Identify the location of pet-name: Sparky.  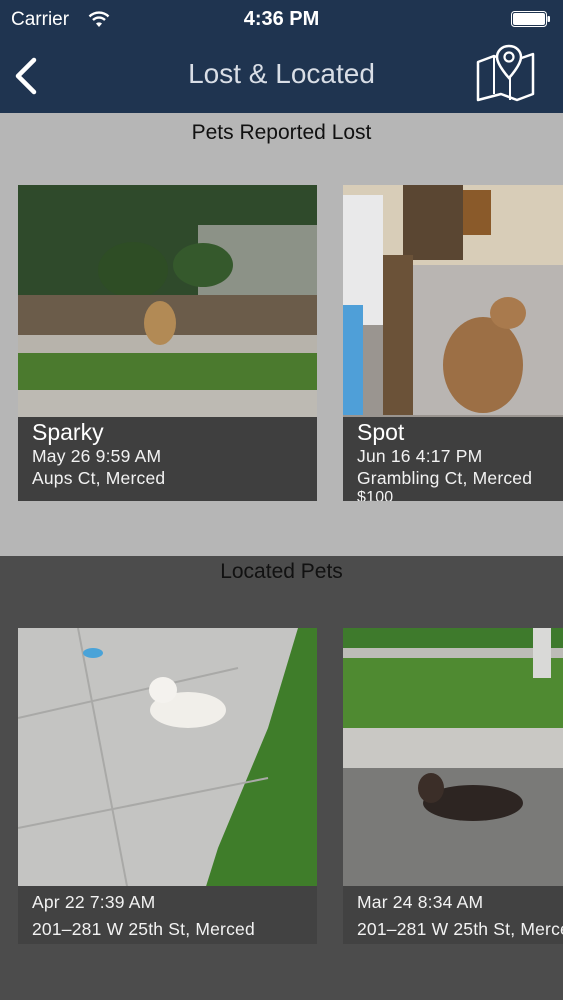
(68, 432).